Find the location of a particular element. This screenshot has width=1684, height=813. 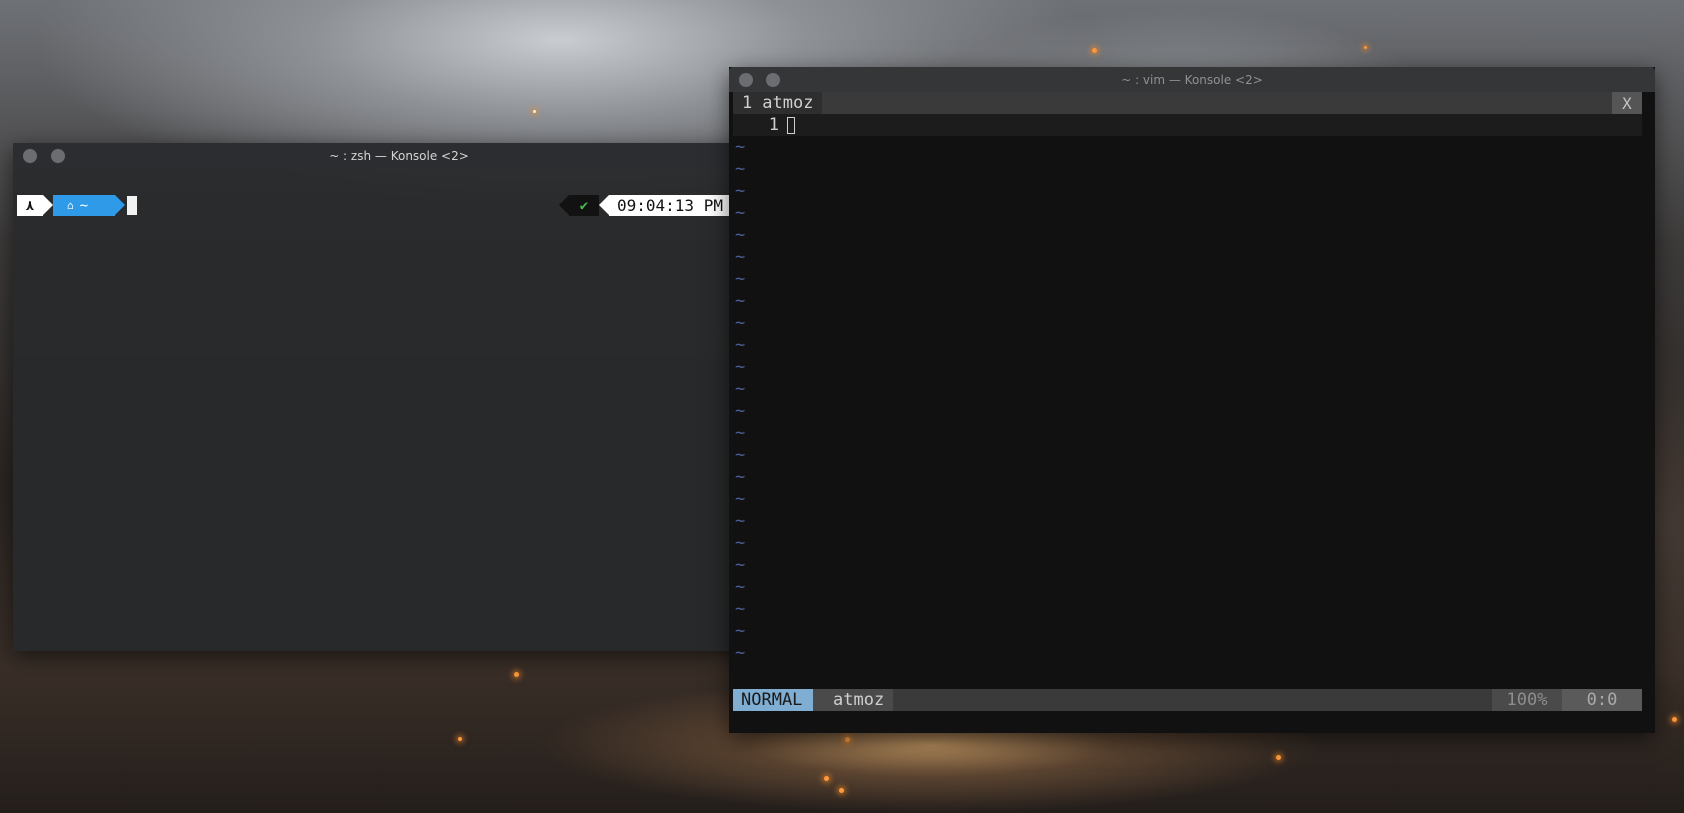

window-title: ~ : zsh — Konsole <2> is located at coordinates (399, 155).